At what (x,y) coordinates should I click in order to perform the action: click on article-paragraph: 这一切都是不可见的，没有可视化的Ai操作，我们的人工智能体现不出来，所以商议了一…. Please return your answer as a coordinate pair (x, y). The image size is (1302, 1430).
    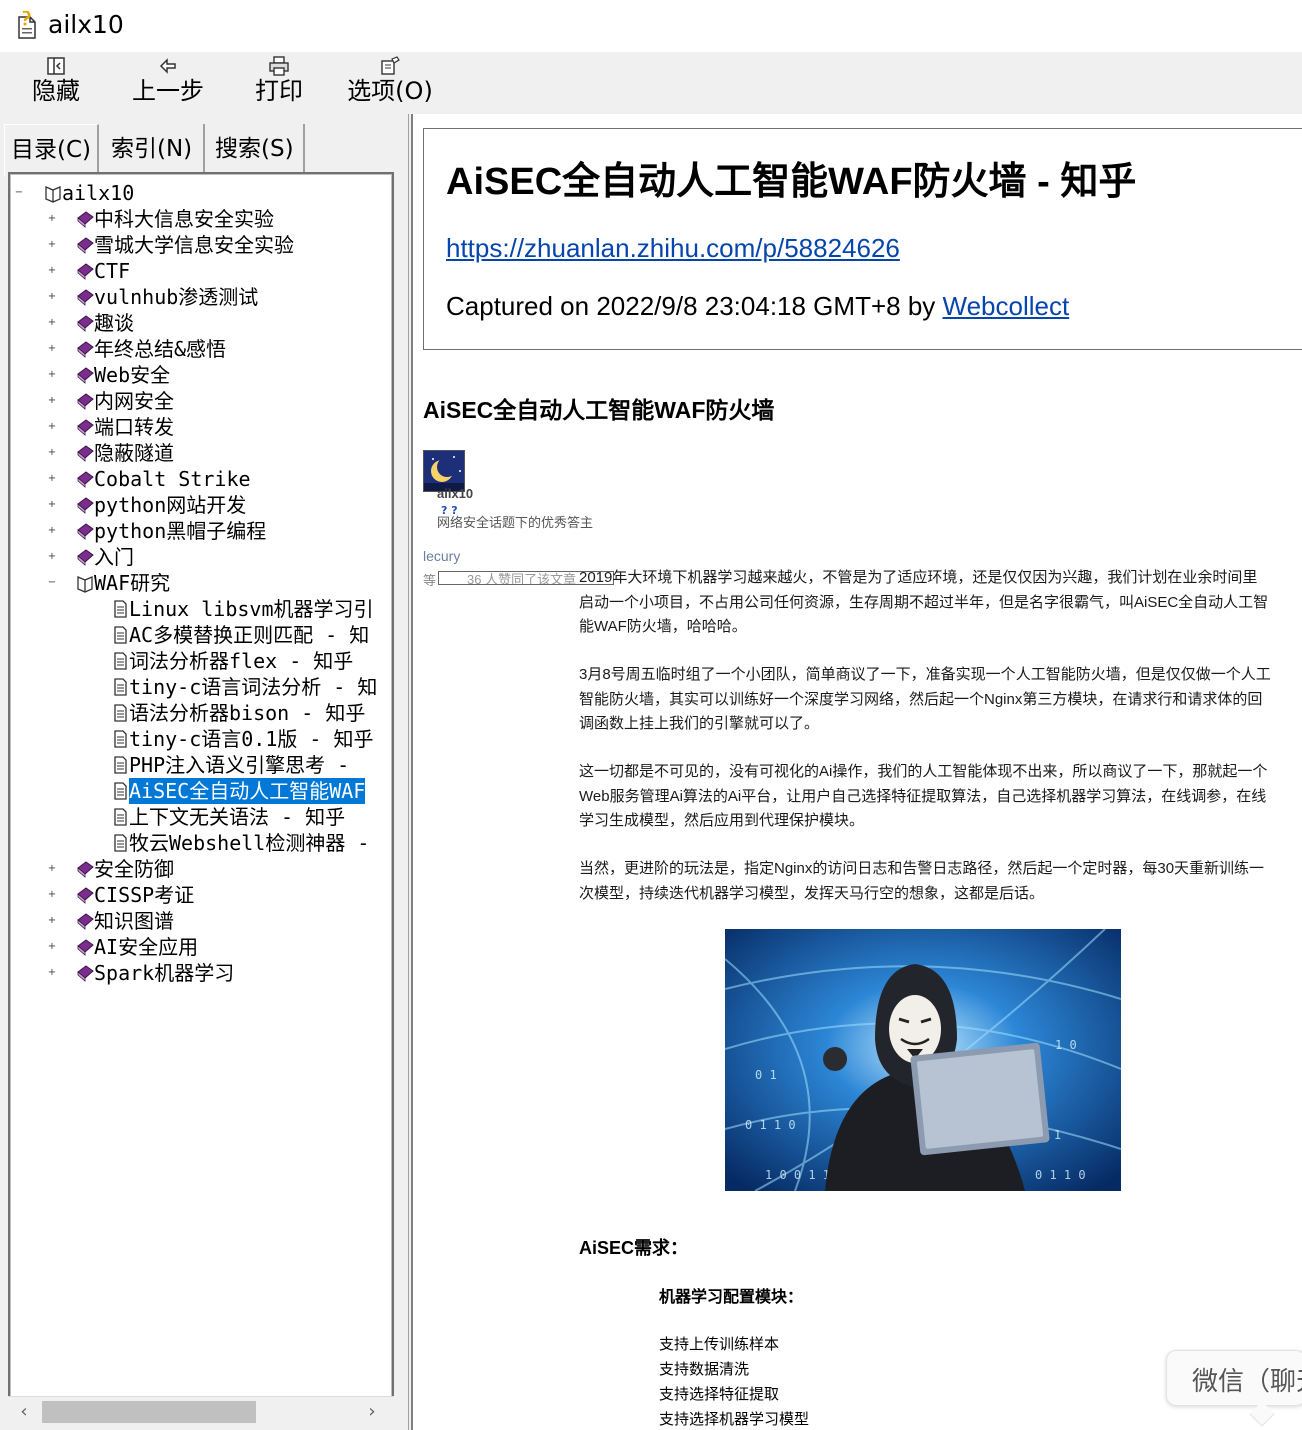
    Looking at the image, I should click on (923, 796).